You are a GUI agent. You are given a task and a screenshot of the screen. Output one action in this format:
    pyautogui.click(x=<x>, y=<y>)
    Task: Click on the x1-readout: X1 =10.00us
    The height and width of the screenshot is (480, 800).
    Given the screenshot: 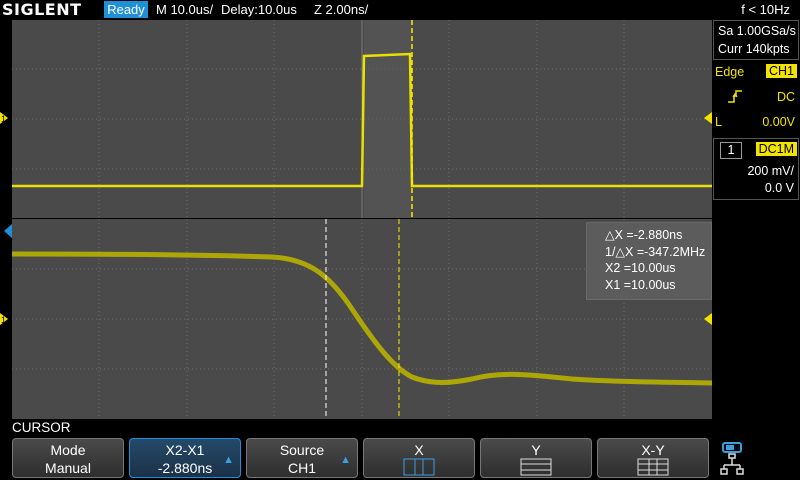 What is the action you would take?
    pyautogui.click(x=640, y=285)
    